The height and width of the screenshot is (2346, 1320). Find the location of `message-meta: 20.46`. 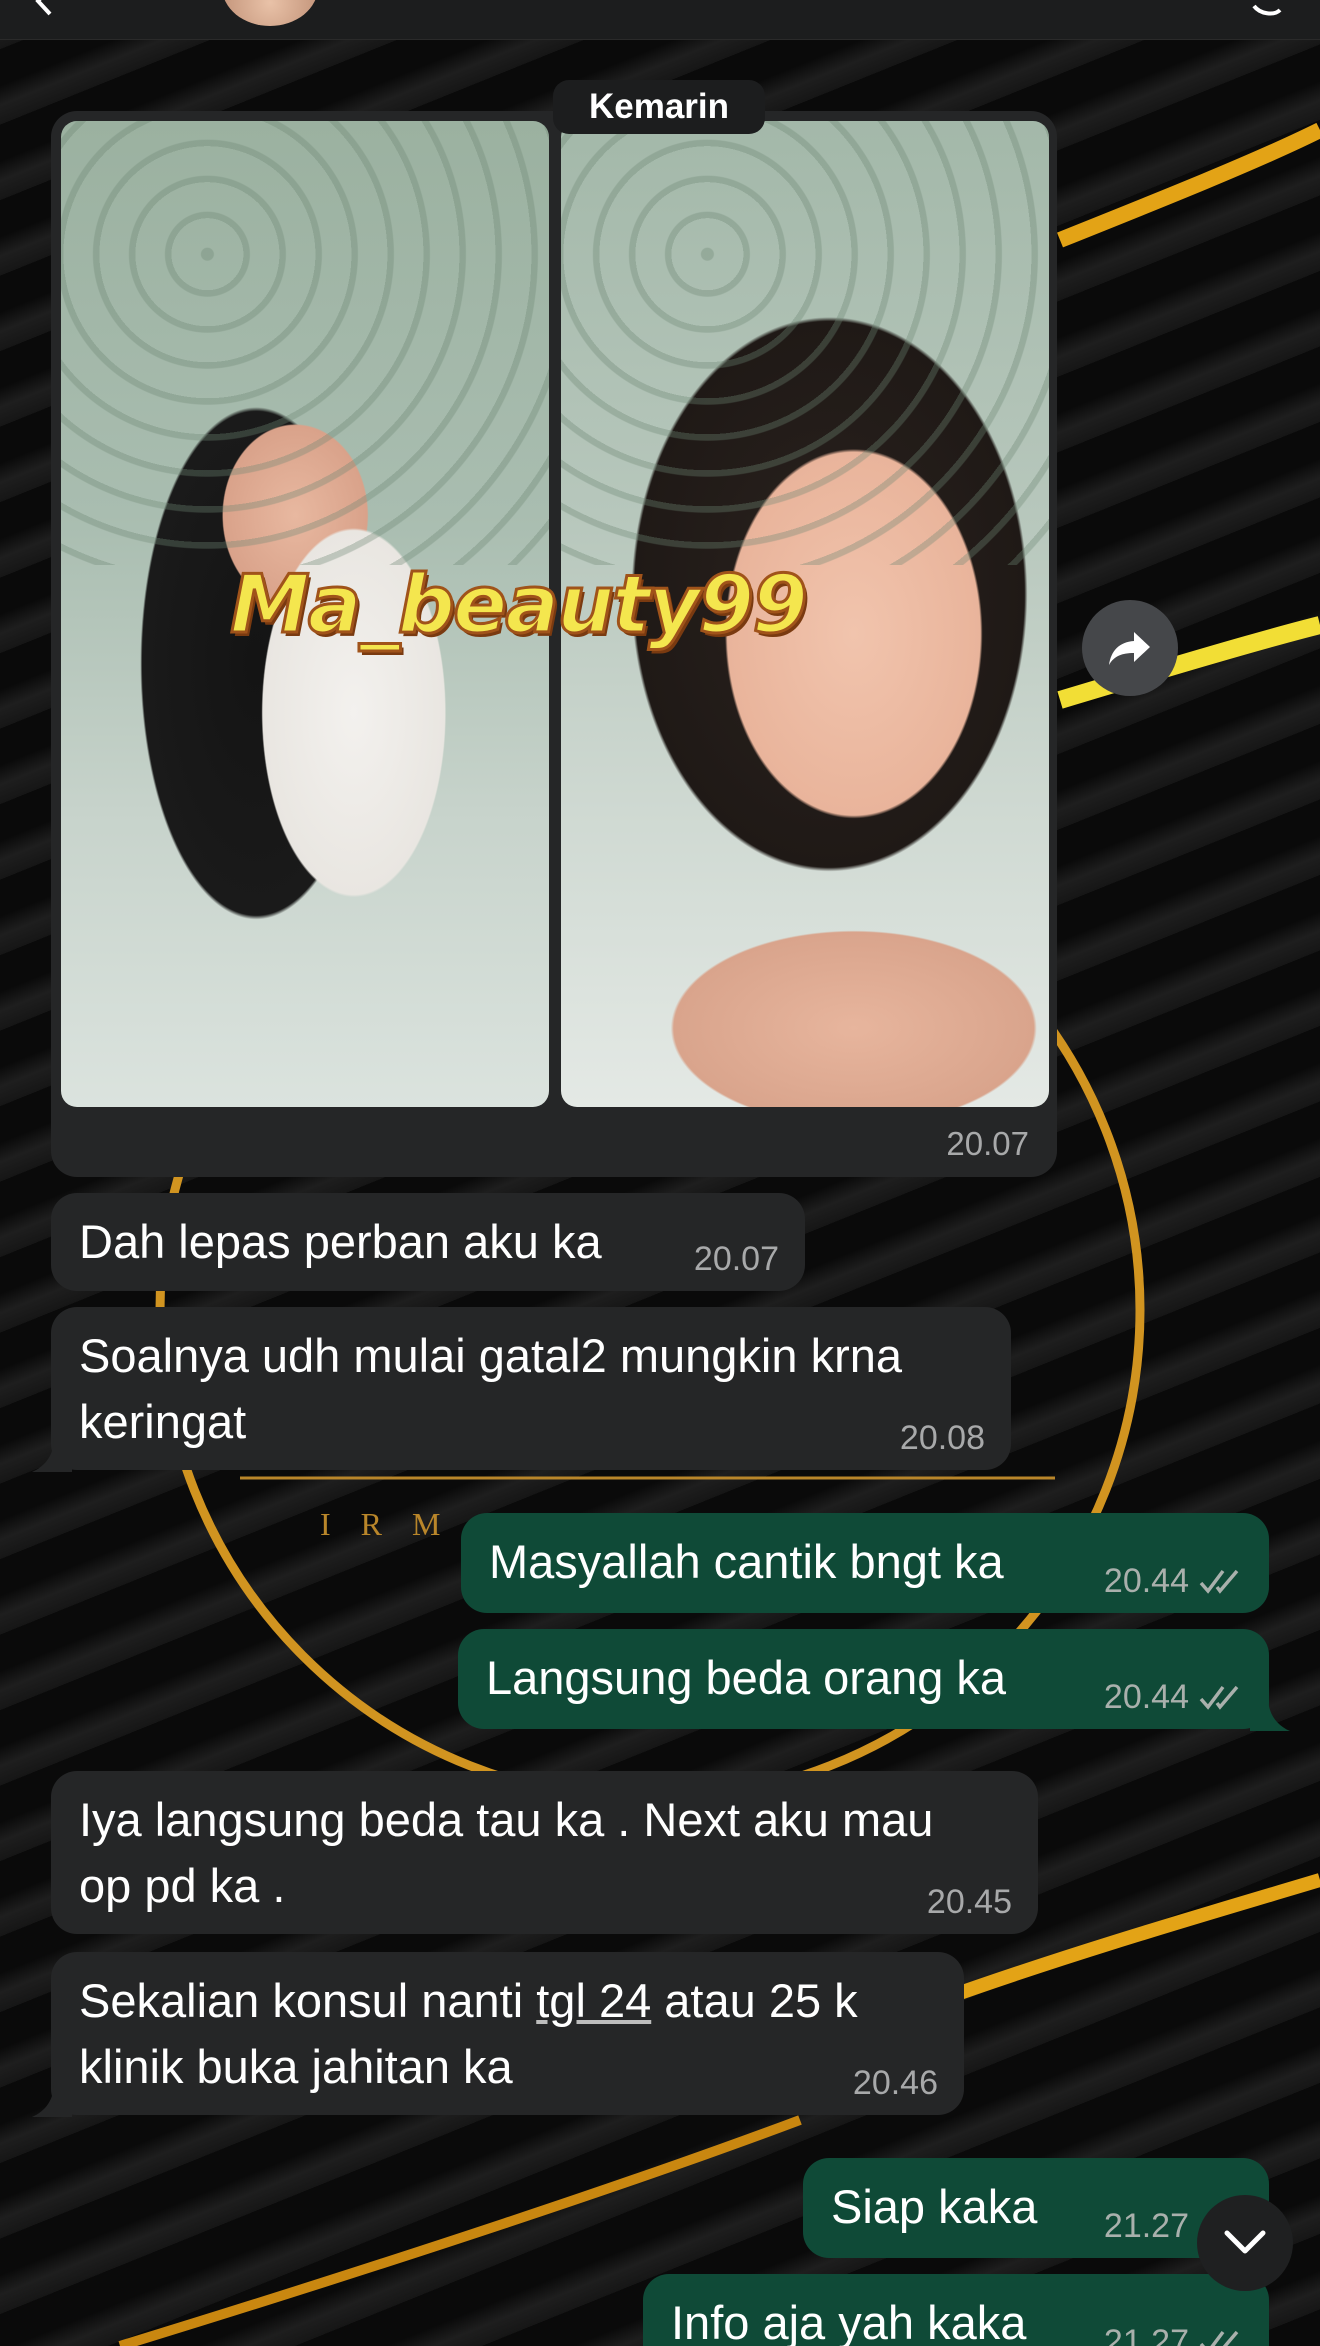

message-meta: 20.46 is located at coordinates (895, 2083).